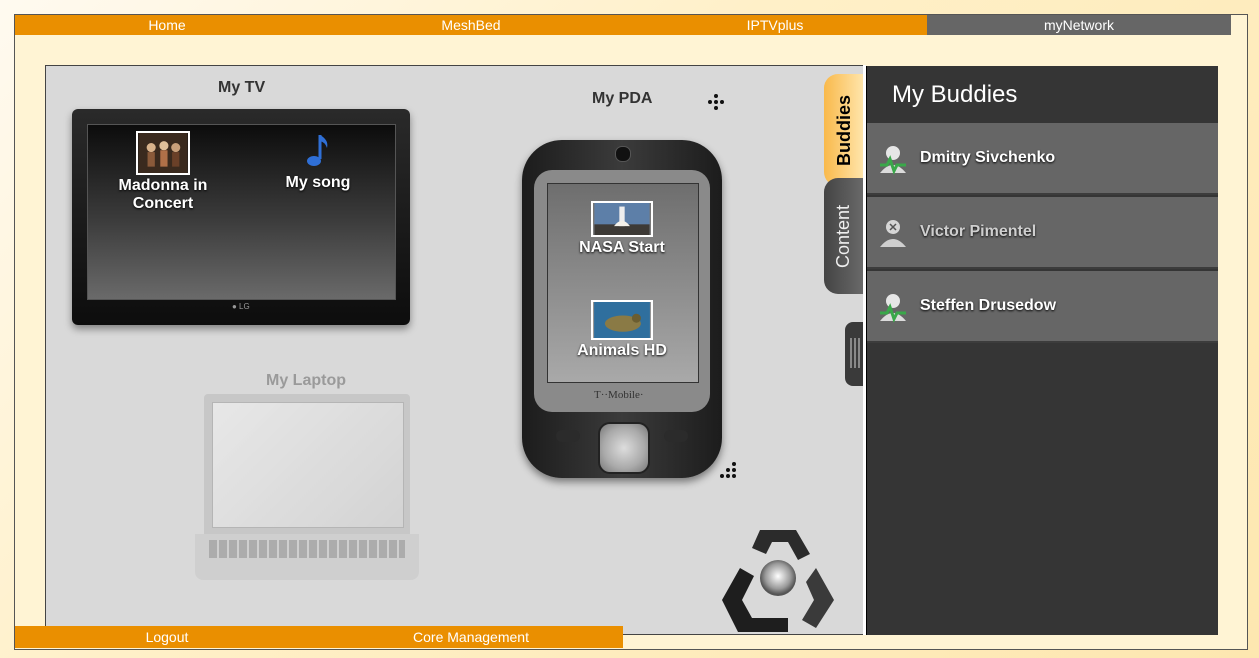  What do you see at coordinates (988, 157) in the screenshot?
I see `buddy-name: Dmitry Sivchenko` at bounding box center [988, 157].